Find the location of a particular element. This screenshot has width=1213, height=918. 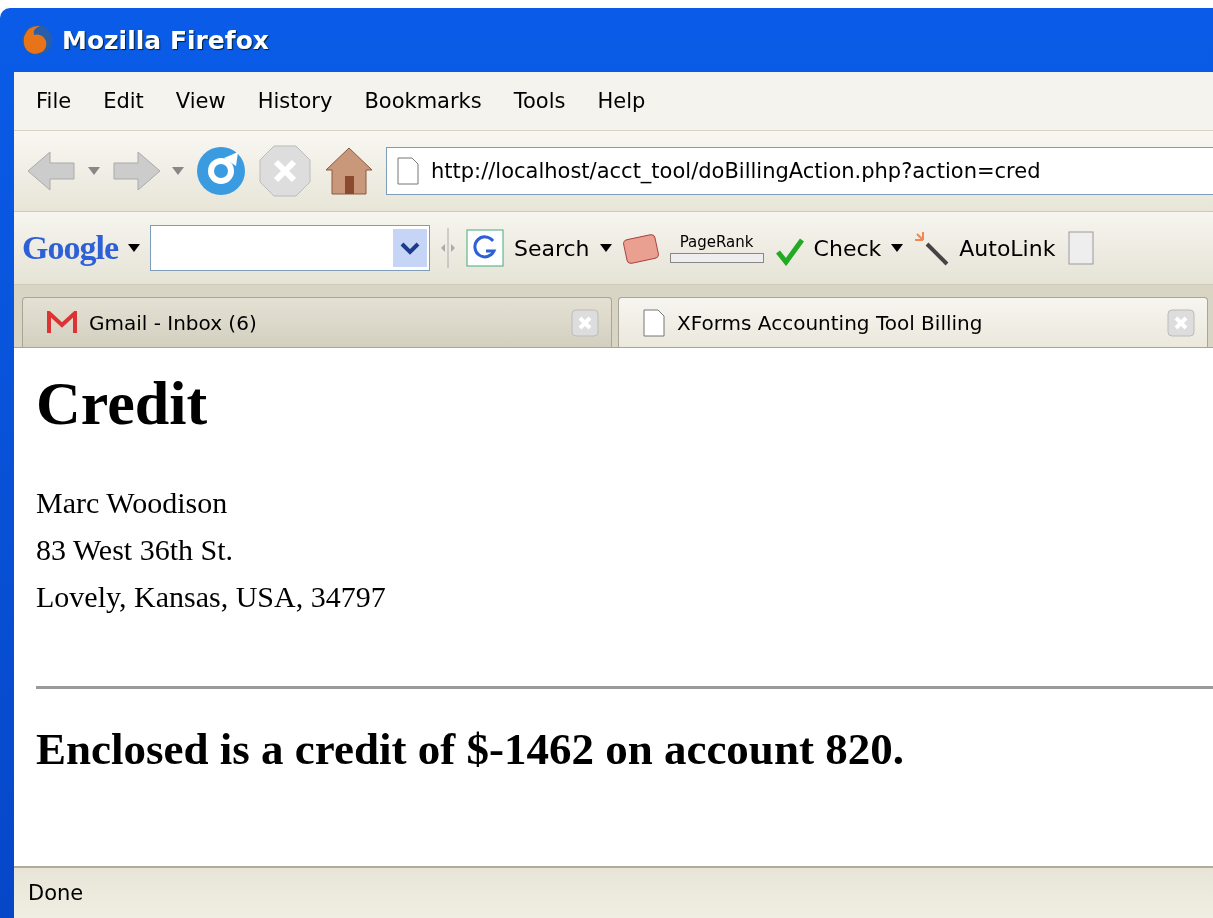

autolink-button: AutoLink is located at coordinates (1007, 248).